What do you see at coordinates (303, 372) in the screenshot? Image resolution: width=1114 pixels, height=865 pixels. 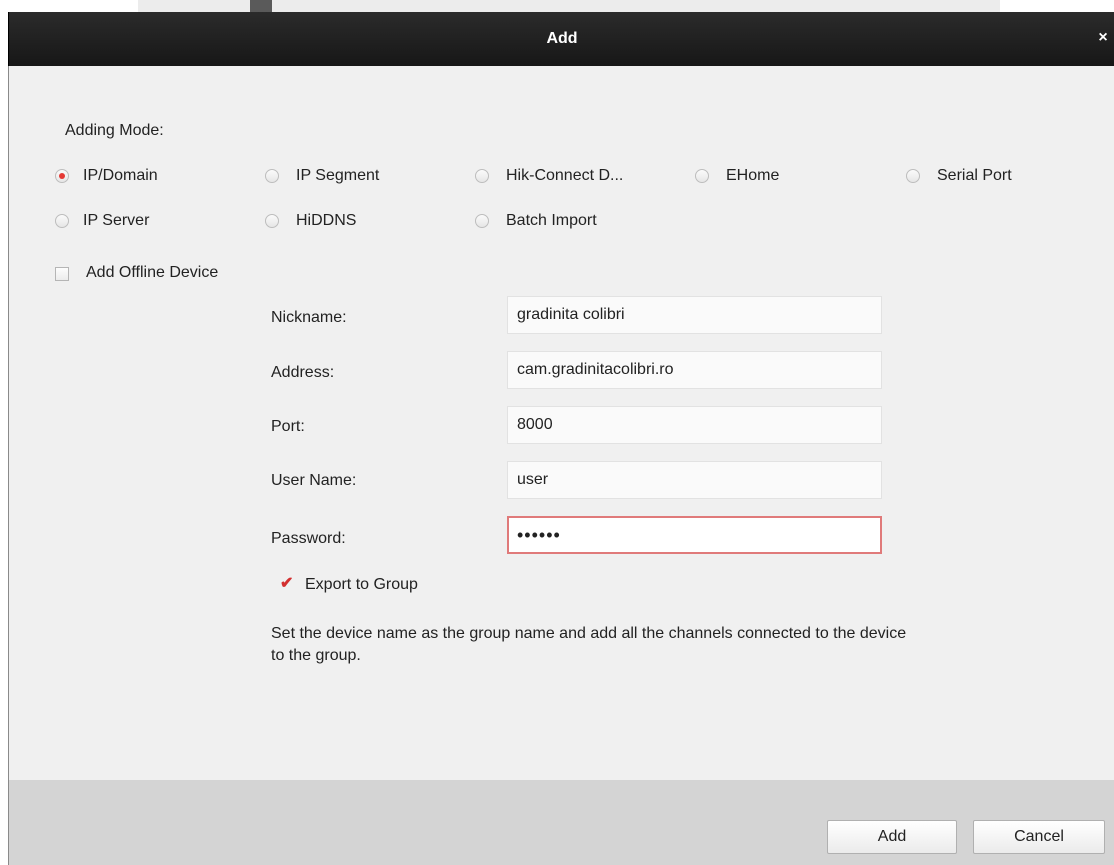 I see `address-label: Address:` at bounding box center [303, 372].